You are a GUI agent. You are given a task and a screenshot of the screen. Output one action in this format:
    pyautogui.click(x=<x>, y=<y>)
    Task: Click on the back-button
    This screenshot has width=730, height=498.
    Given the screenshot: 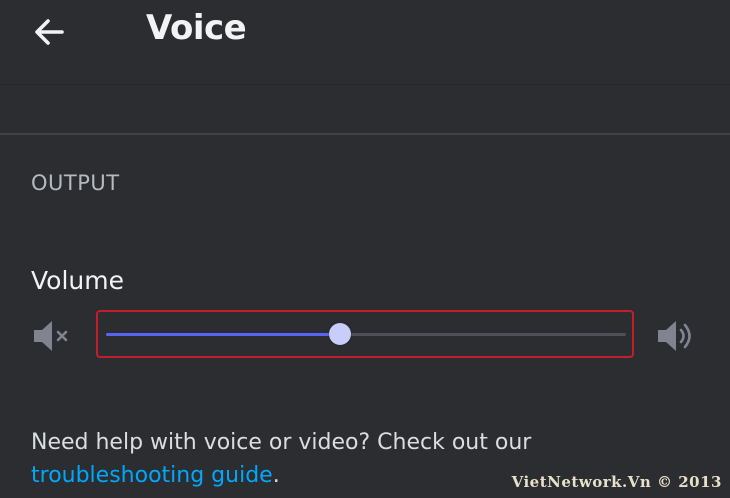 What is the action you would take?
    pyautogui.click(x=50, y=32)
    